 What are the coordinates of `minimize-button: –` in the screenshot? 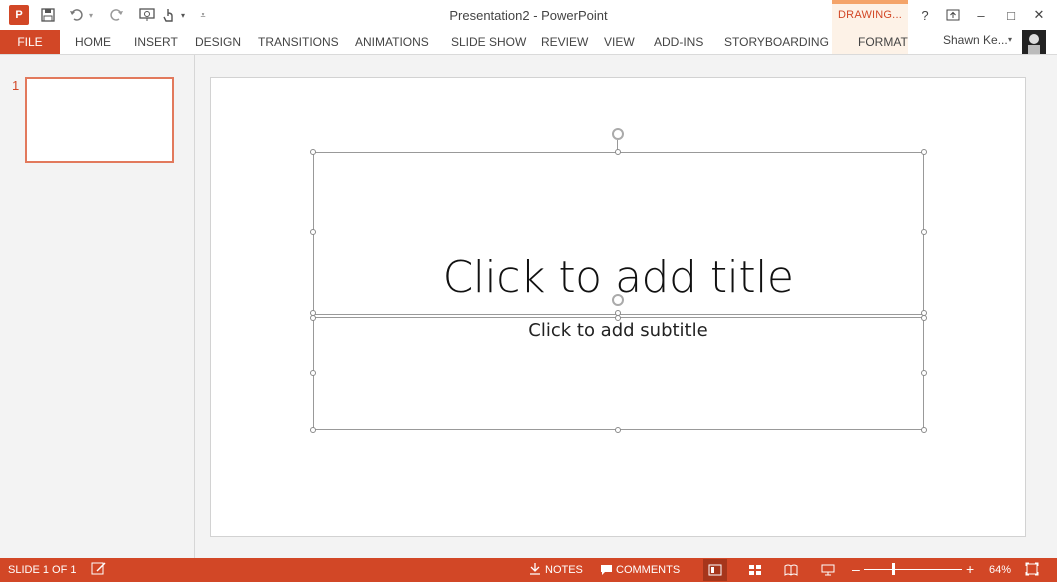 It's located at (981, 15).